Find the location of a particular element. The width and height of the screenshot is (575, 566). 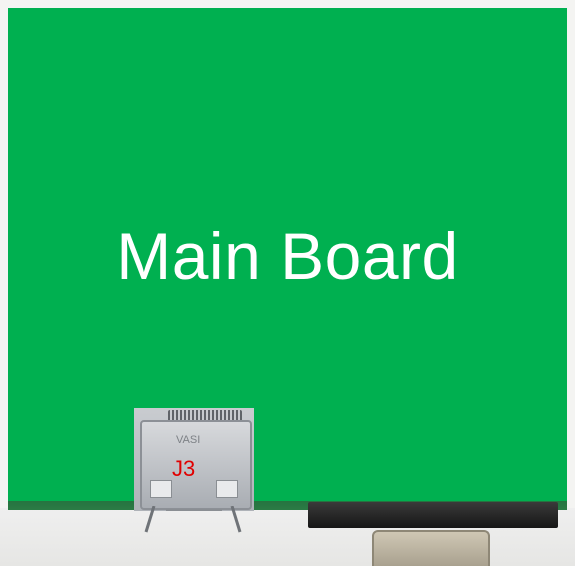

connector-id-label: J3 is located at coordinates (184, 468).